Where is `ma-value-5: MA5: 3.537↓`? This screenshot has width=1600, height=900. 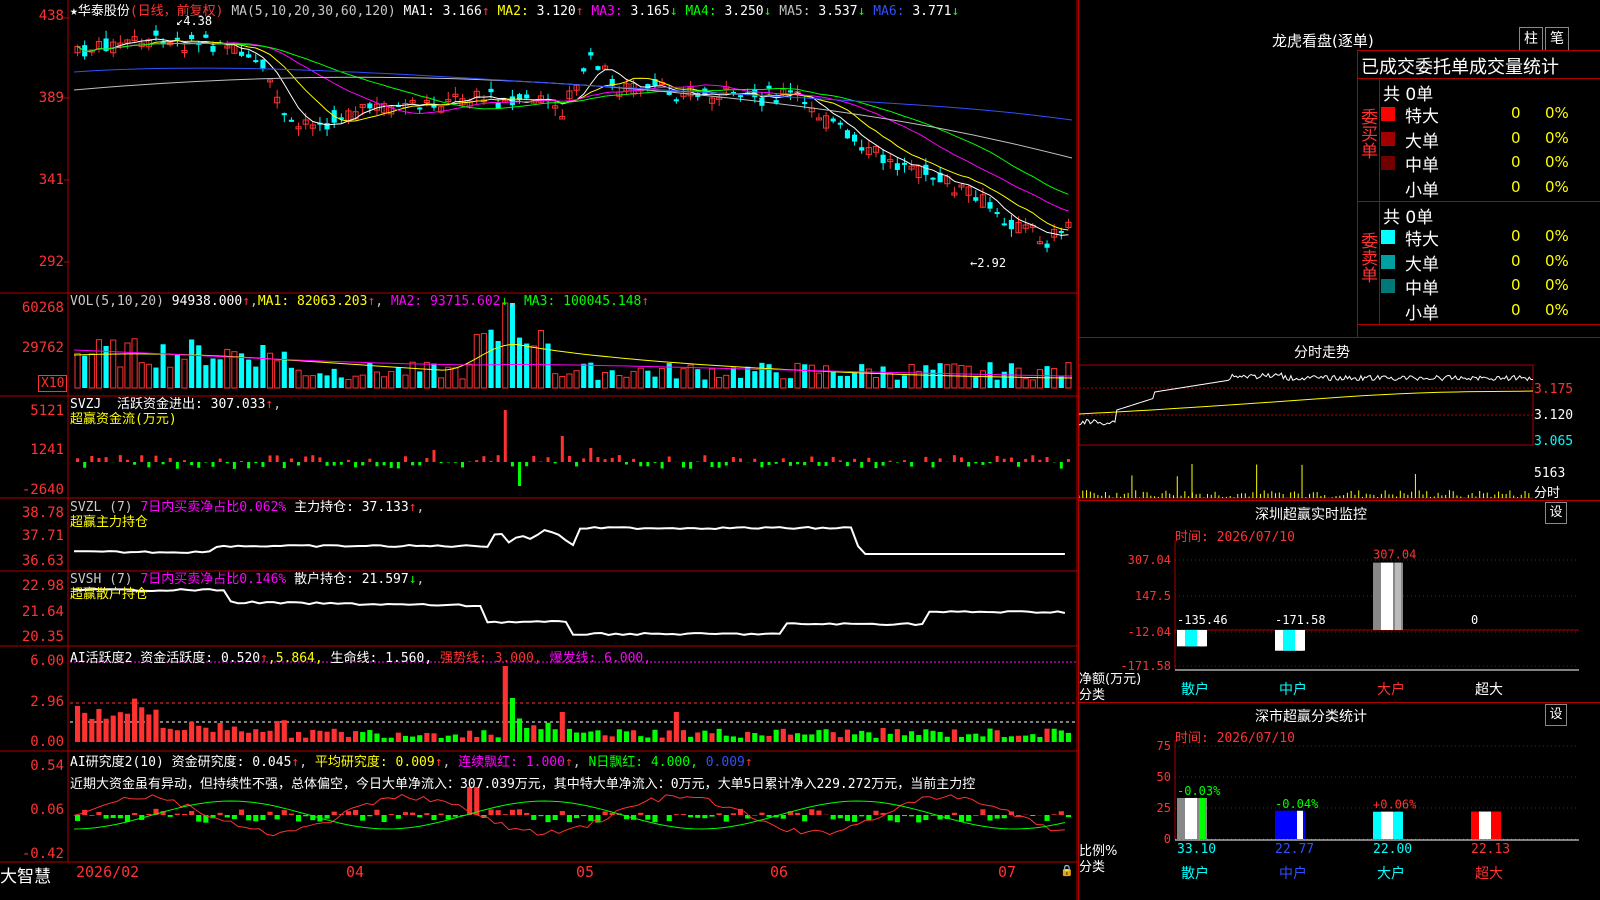 ma-value-5: MA5: 3.537↓ is located at coordinates (822, 11).